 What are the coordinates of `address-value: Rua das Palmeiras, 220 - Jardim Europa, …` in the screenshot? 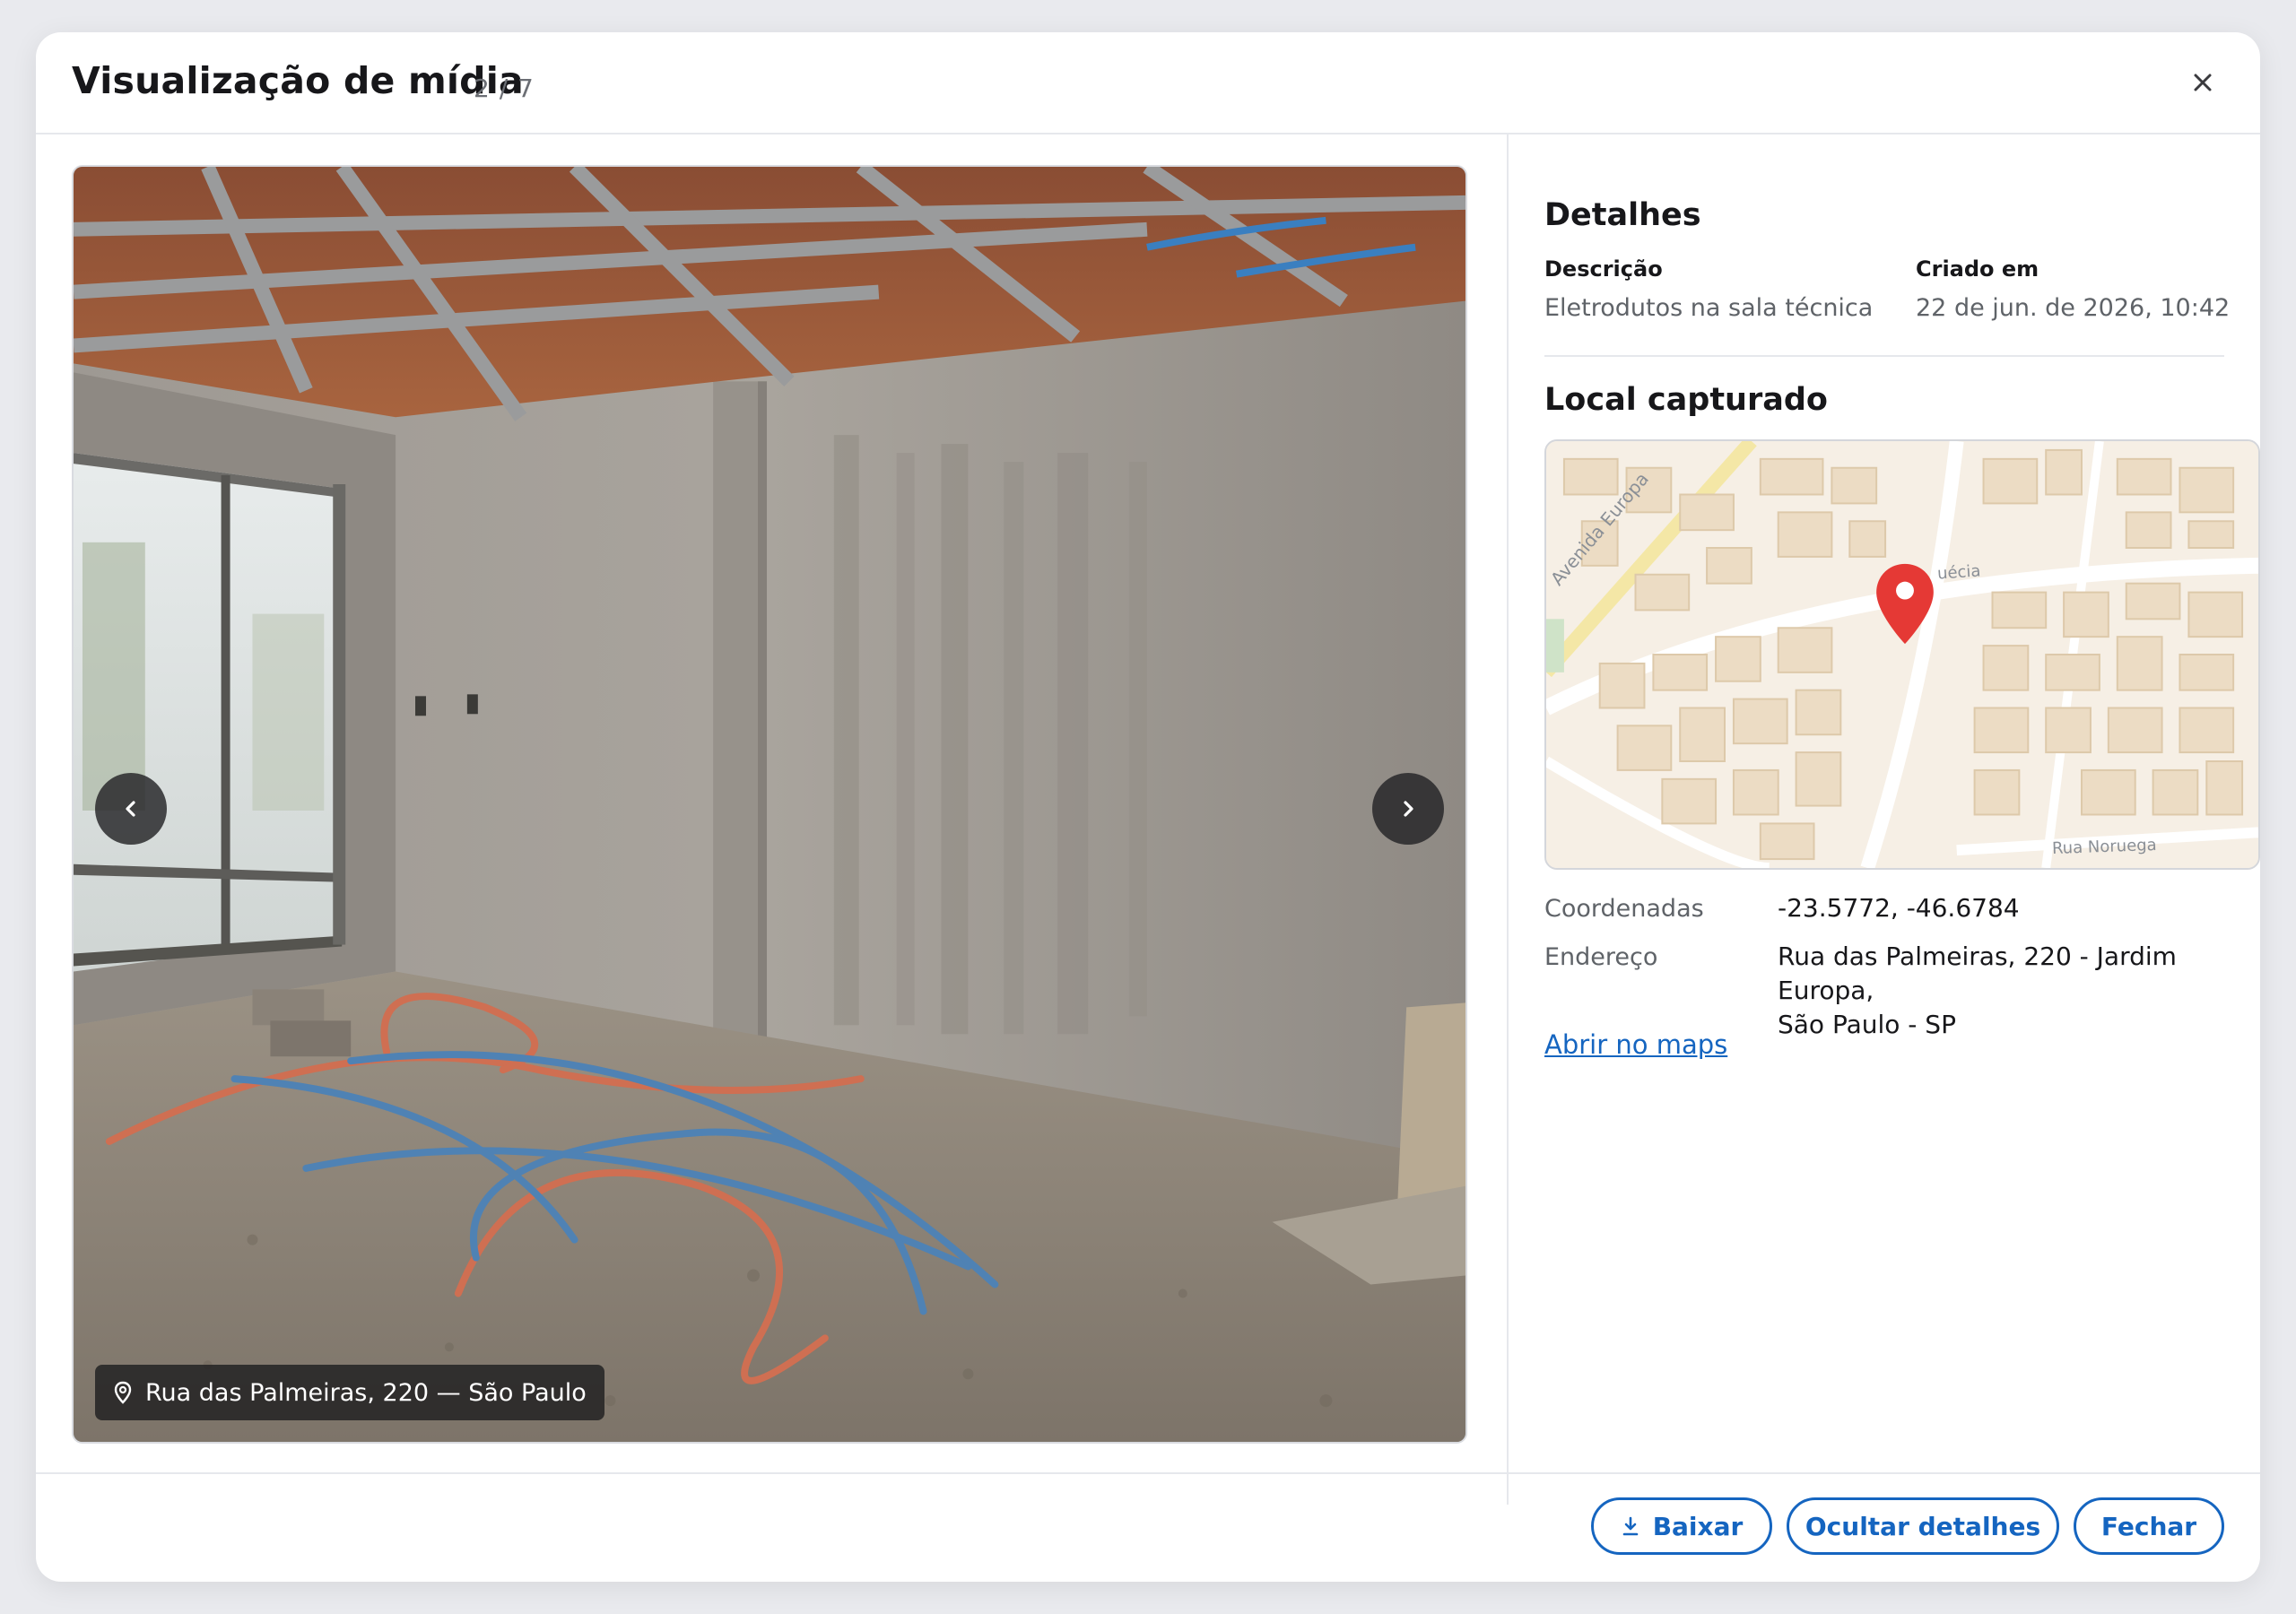 It's located at (2019, 991).